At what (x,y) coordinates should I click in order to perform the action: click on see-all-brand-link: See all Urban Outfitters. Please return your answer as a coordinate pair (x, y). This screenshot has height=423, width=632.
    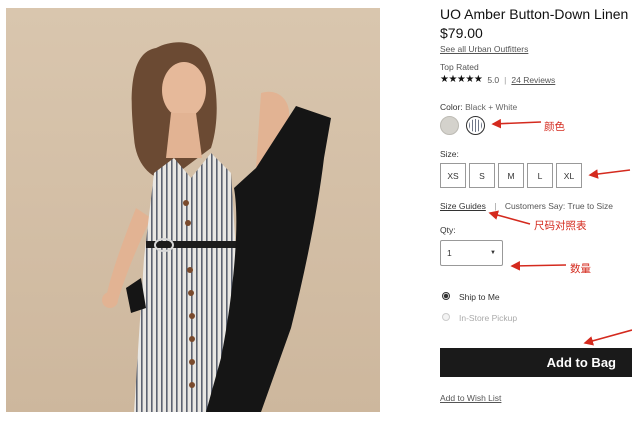
    Looking at the image, I should click on (484, 49).